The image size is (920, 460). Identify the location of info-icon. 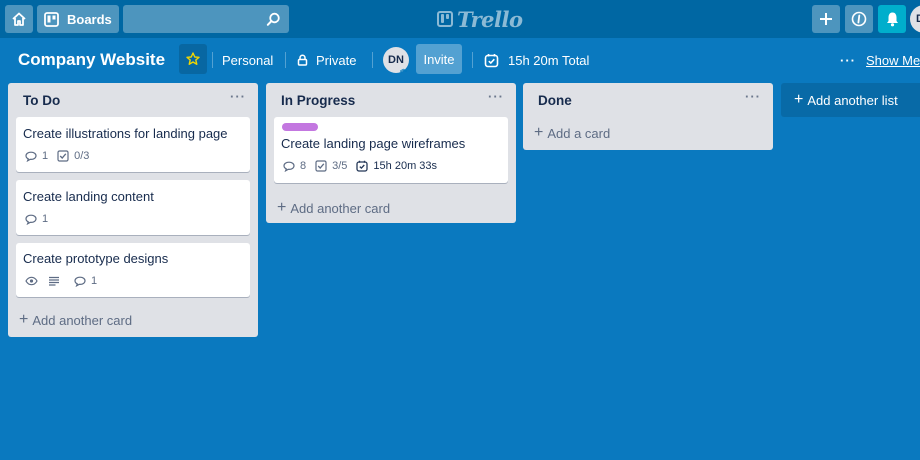
(859, 19).